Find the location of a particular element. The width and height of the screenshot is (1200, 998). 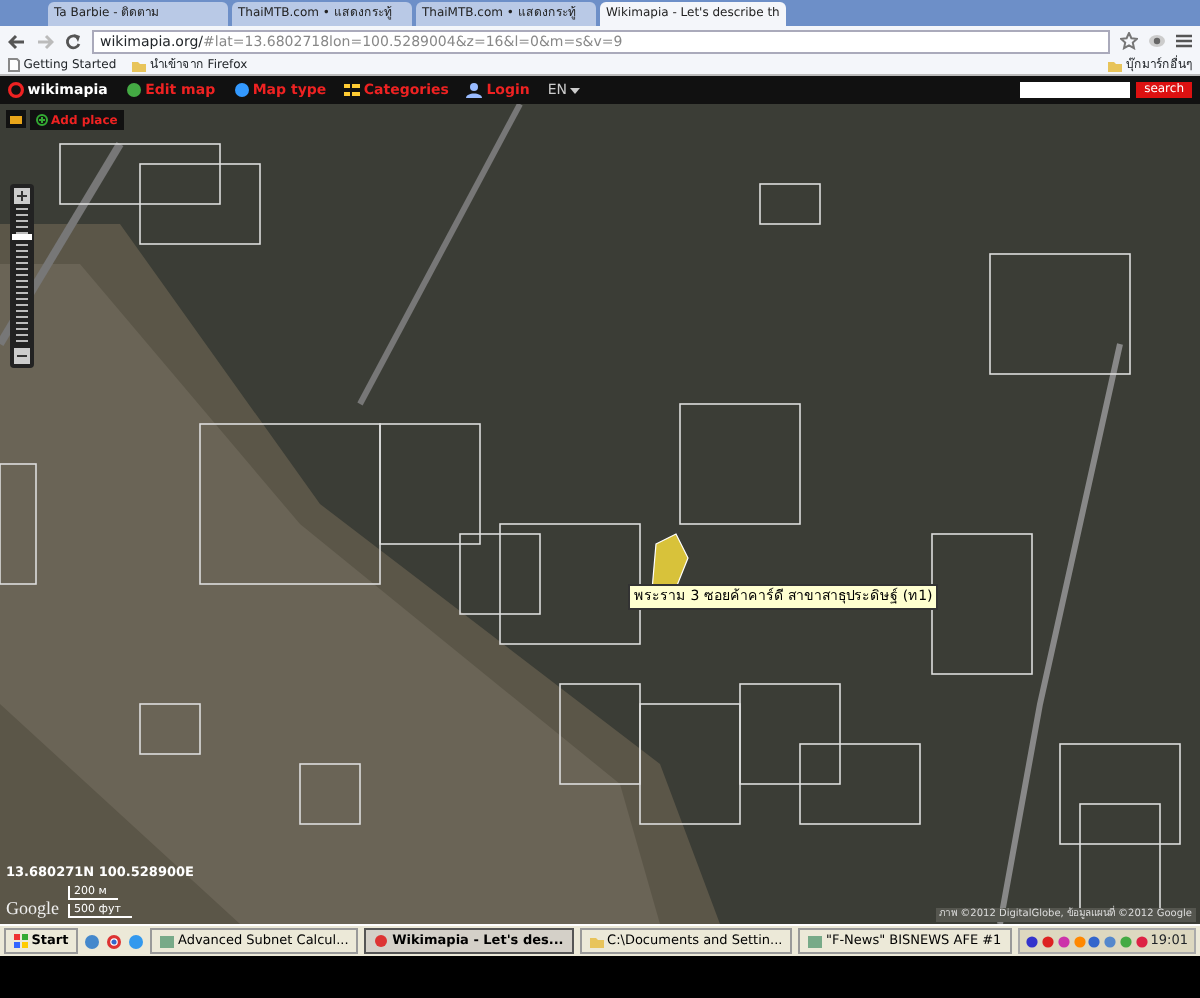

google-logo-text: Google is located at coordinates (32, 909).